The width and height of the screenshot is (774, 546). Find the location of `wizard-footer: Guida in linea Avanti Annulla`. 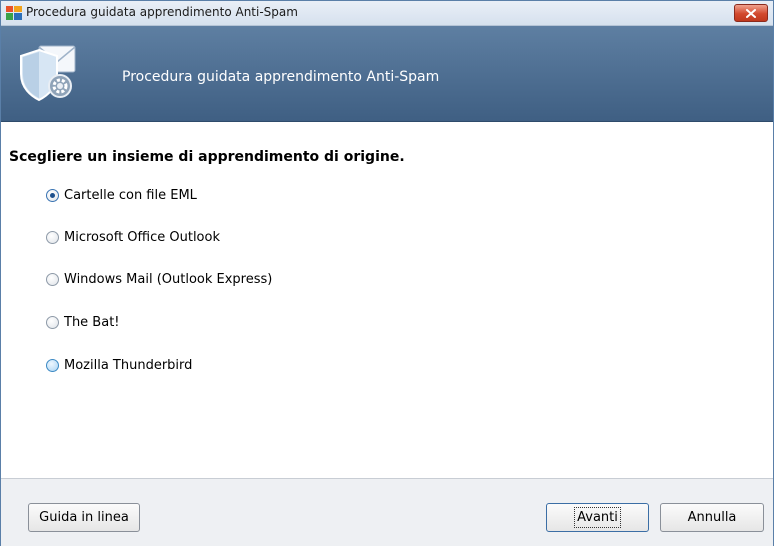

wizard-footer: Guida in linea Avanti Annulla is located at coordinates (387, 512).